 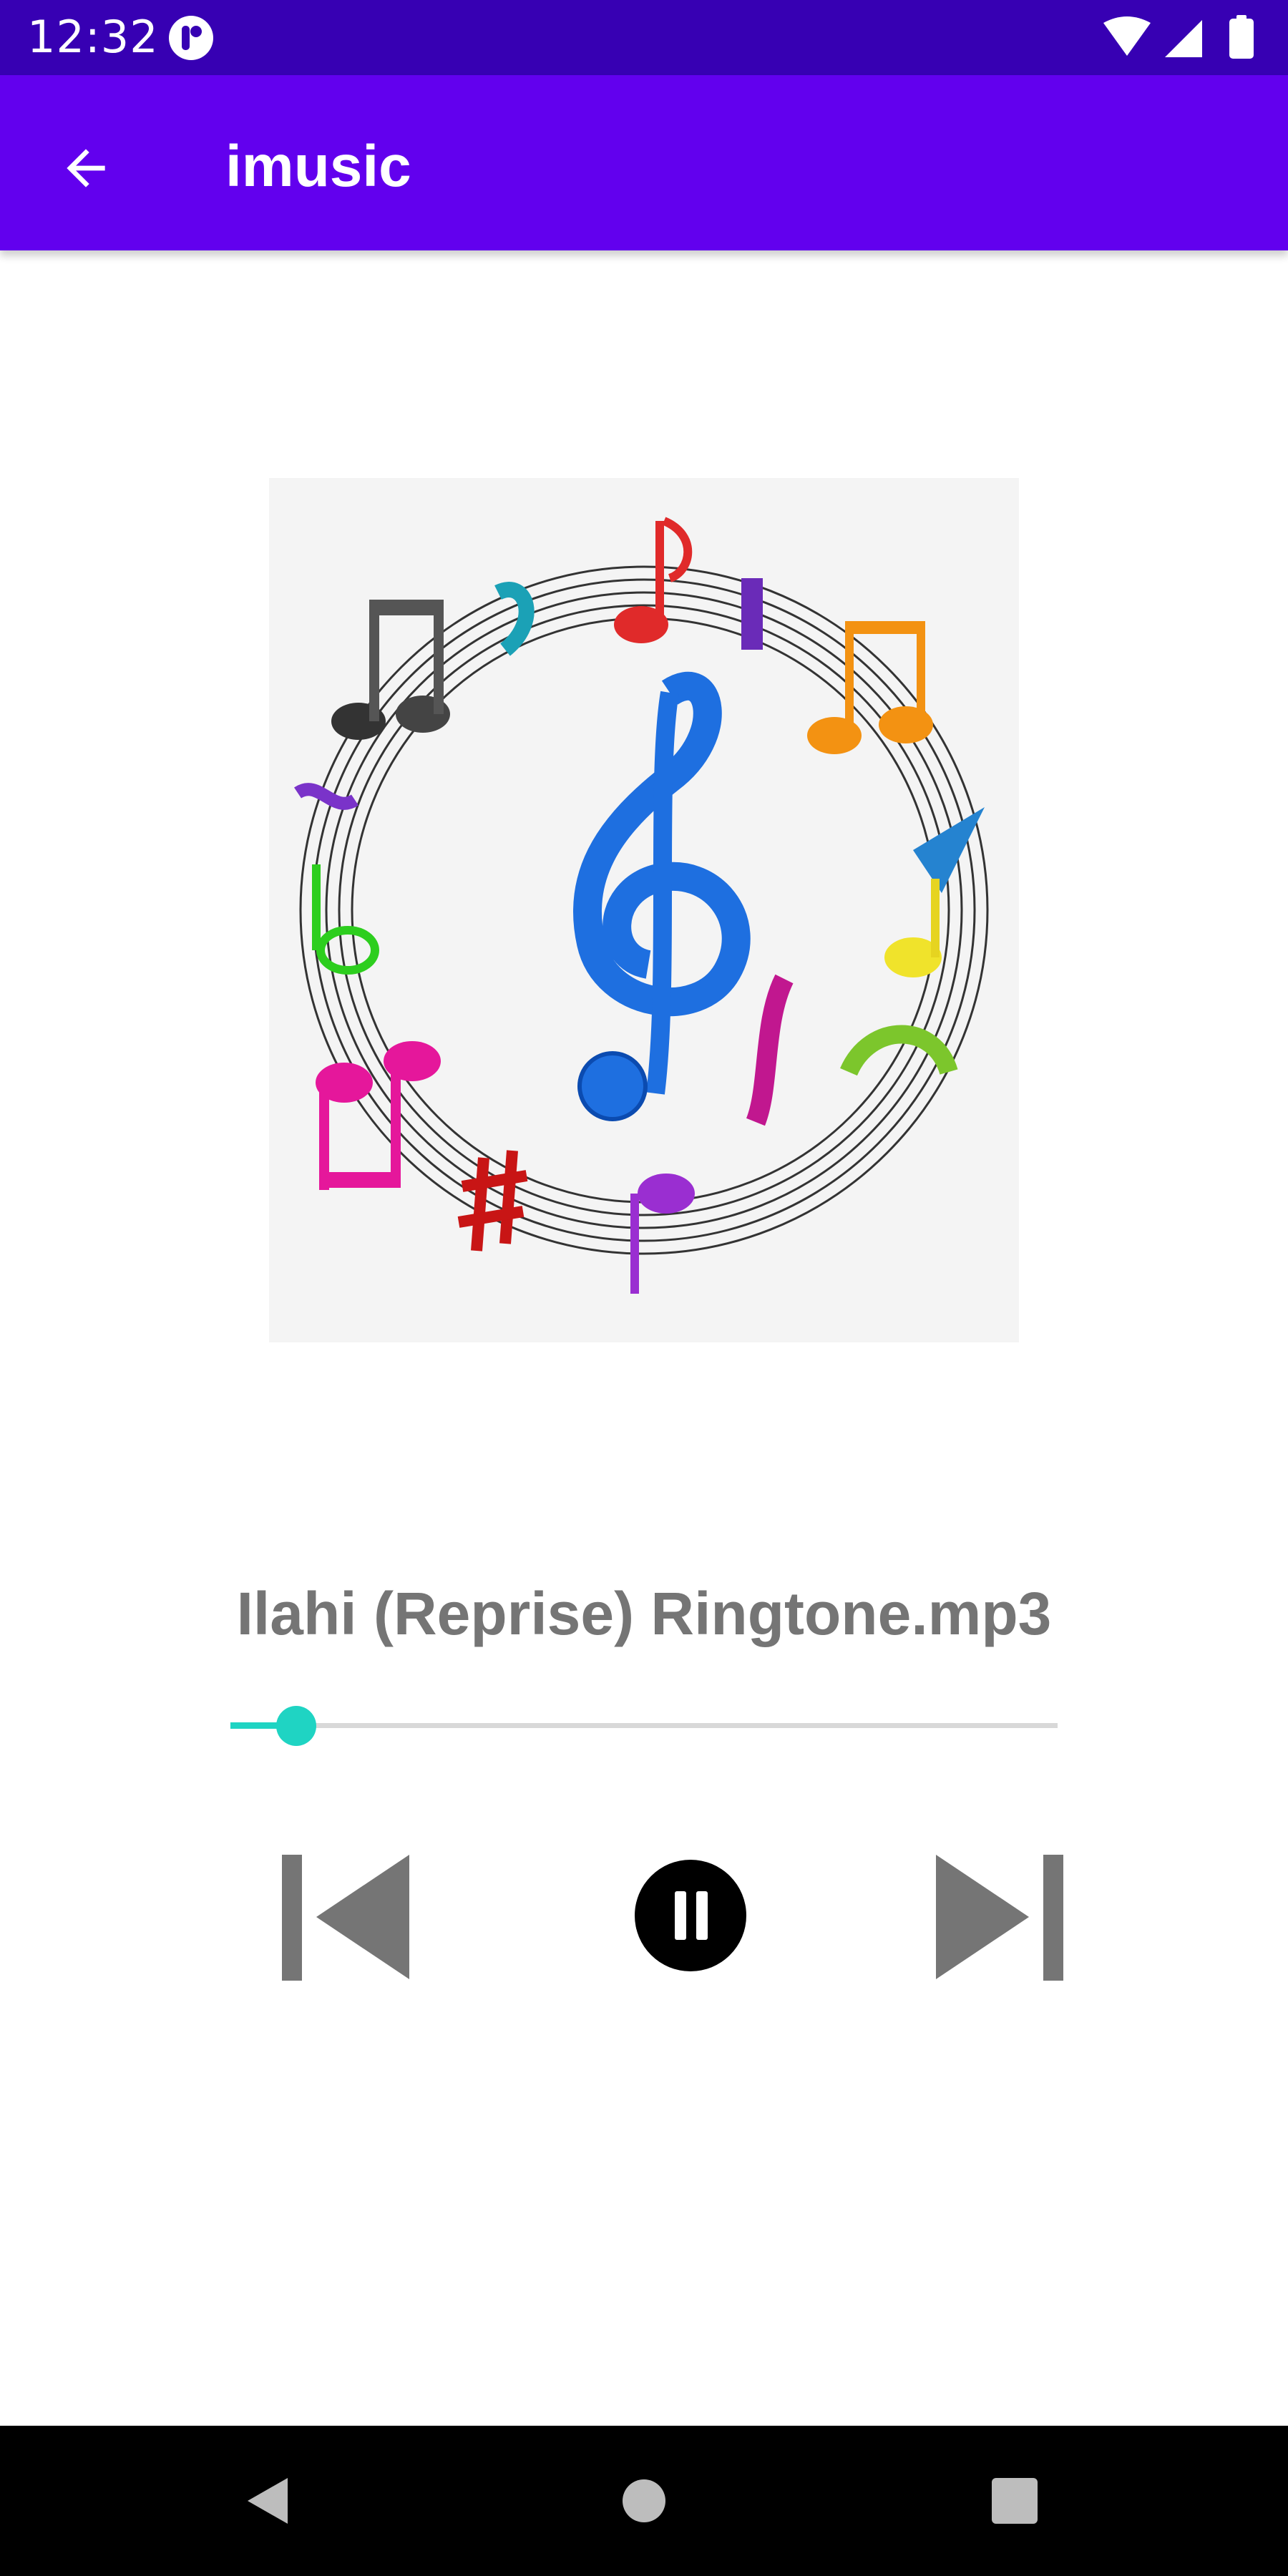 What do you see at coordinates (644, 162) in the screenshot?
I see `app-bar: imusic` at bounding box center [644, 162].